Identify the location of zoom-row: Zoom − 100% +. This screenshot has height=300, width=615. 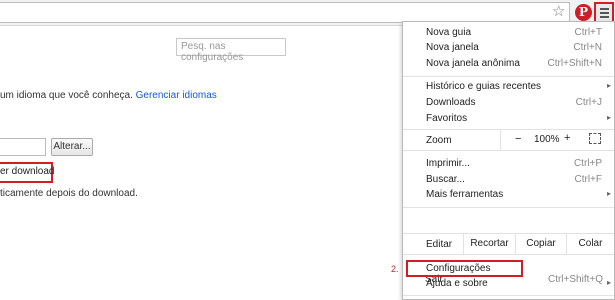
(508, 140).